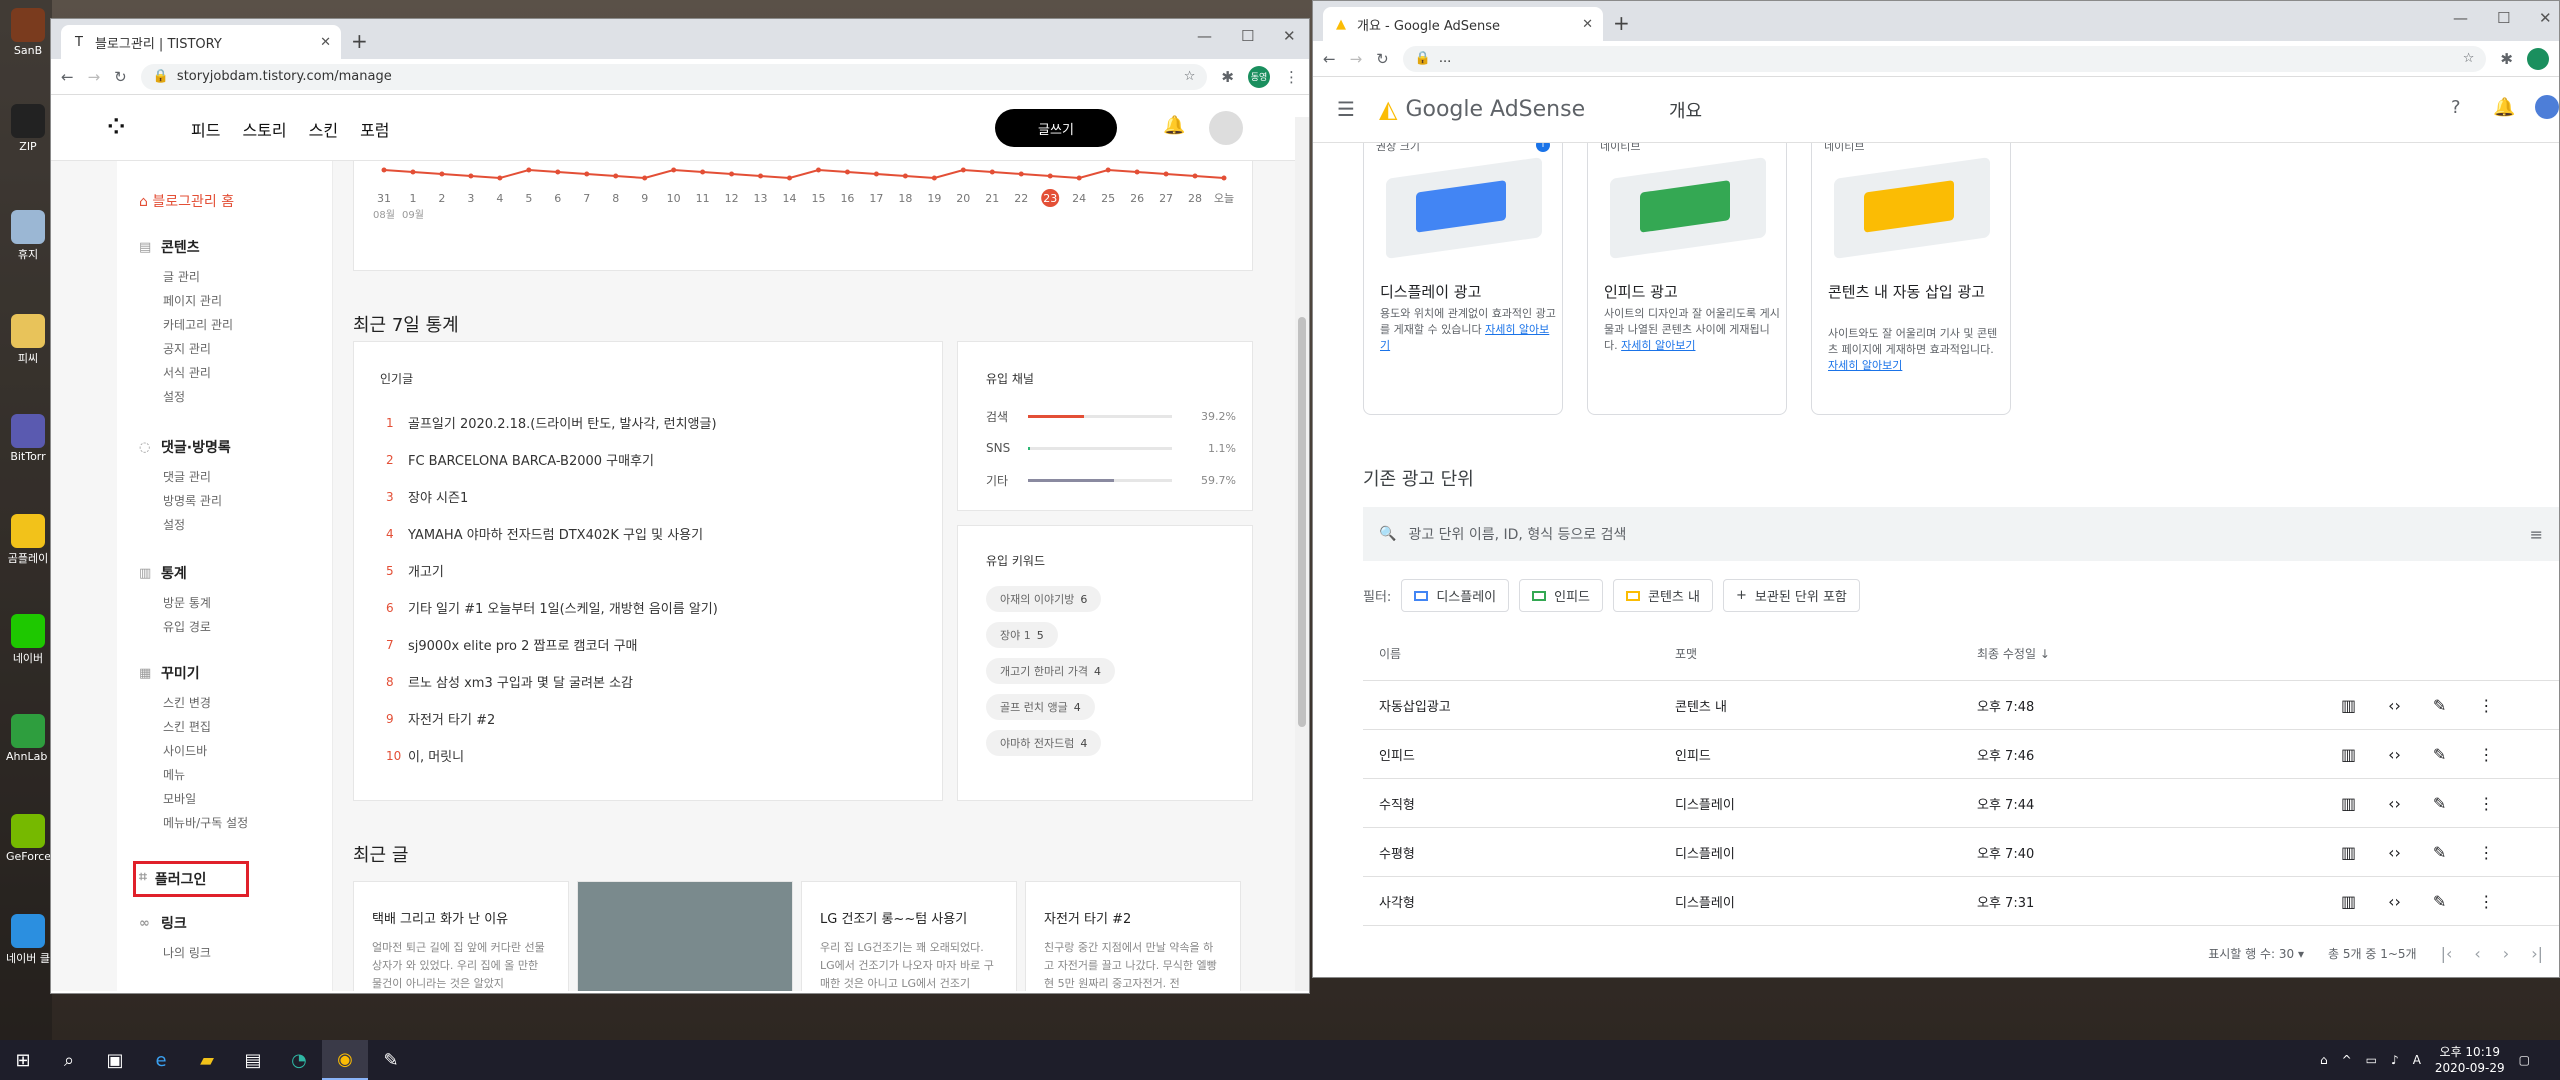 The height and width of the screenshot is (1080, 2560). I want to click on keyword-chip: 장야 1 5, so click(1022, 635).